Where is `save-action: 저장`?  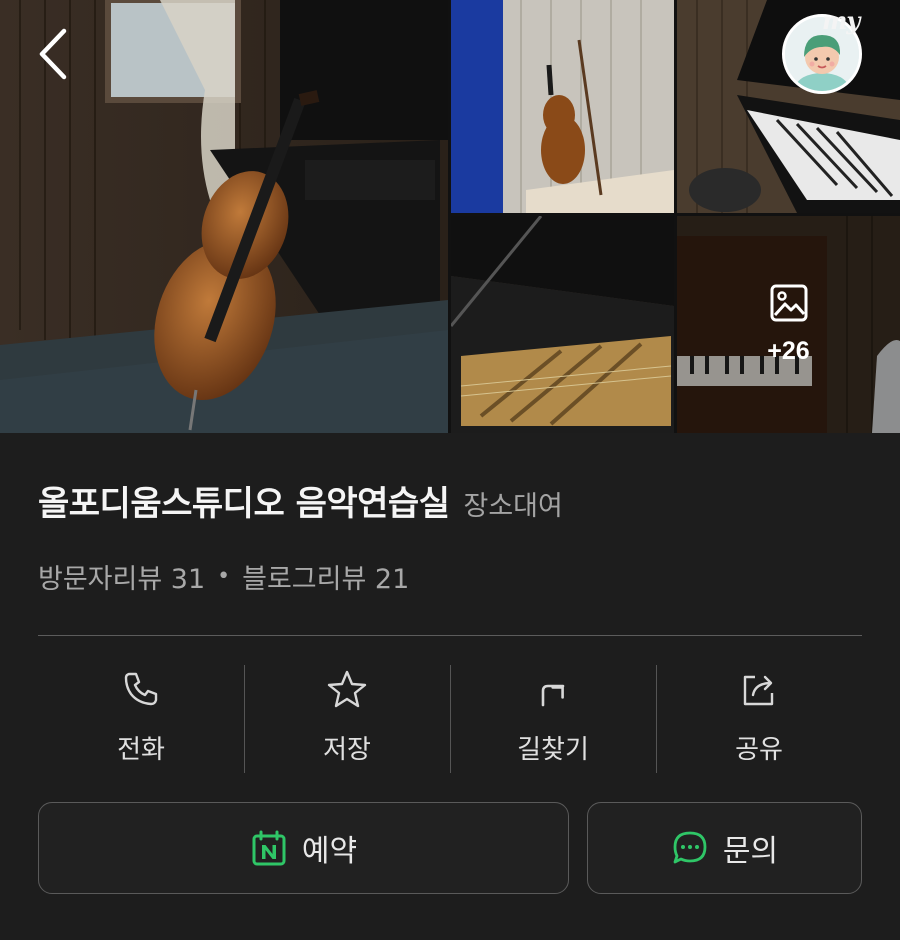 save-action: 저장 is located at coordinates (347, 719).